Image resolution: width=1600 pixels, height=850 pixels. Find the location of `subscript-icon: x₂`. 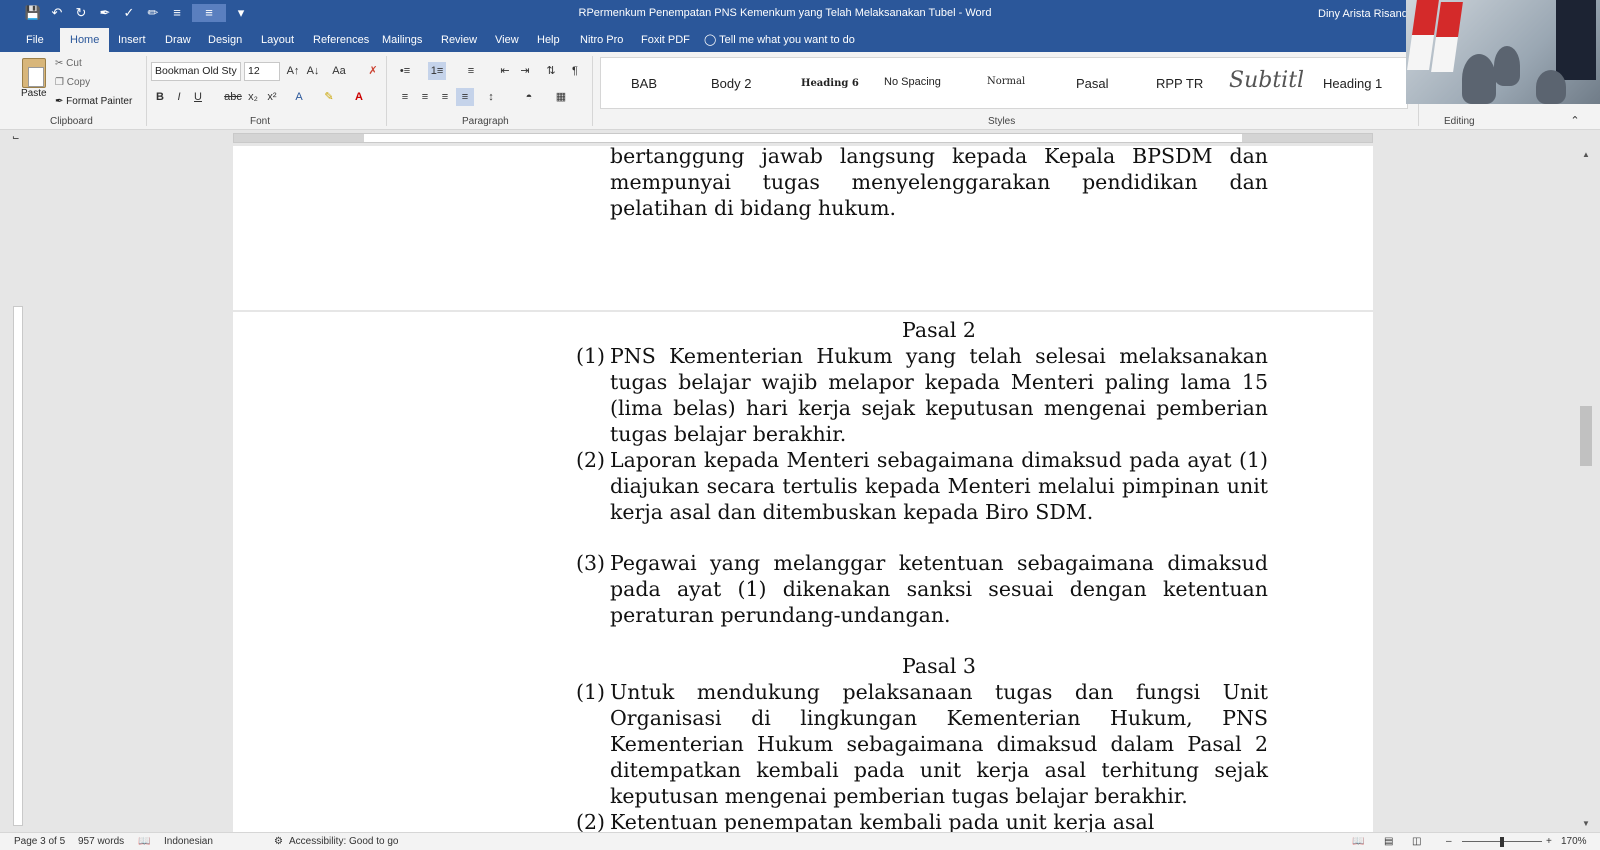

subscript-icon: x₂ is located at coordinates (253, 97).